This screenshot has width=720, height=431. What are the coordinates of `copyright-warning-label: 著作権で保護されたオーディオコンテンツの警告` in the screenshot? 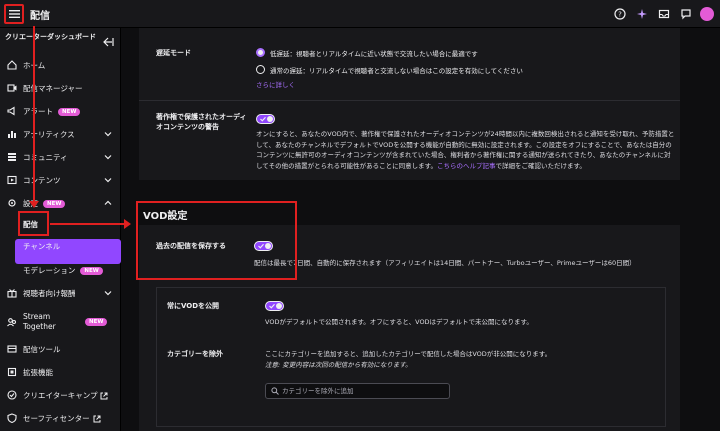 It's located at (201, 122).